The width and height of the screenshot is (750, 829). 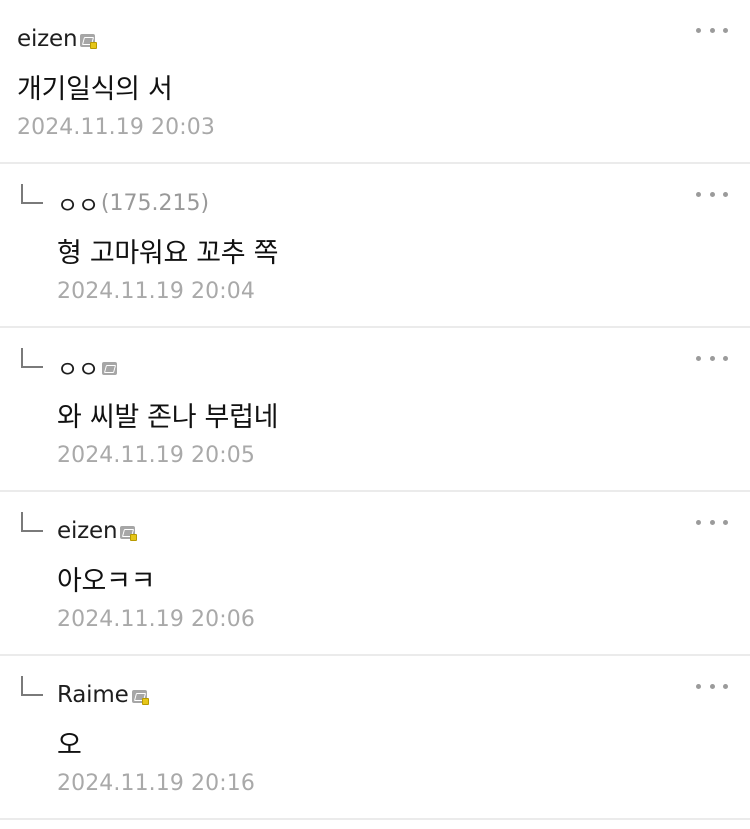 I want to click on comment-author-row: ㅇㅇ (175.215), so click(x=133, y=203).